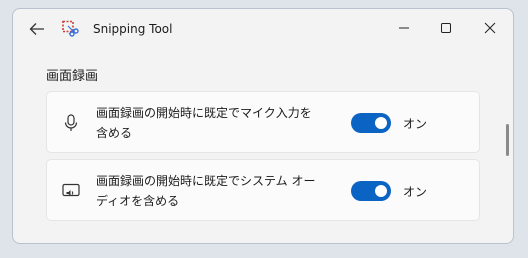  Describe the element at coordinates (114, 133) in the screenshot. I see `setting-label-line2: 含める` at that location.